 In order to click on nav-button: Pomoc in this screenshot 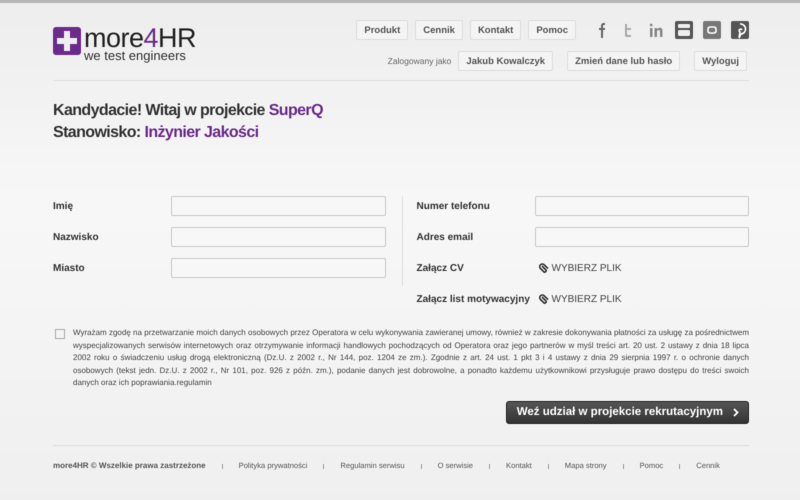, I will do `click(552, 30)`.